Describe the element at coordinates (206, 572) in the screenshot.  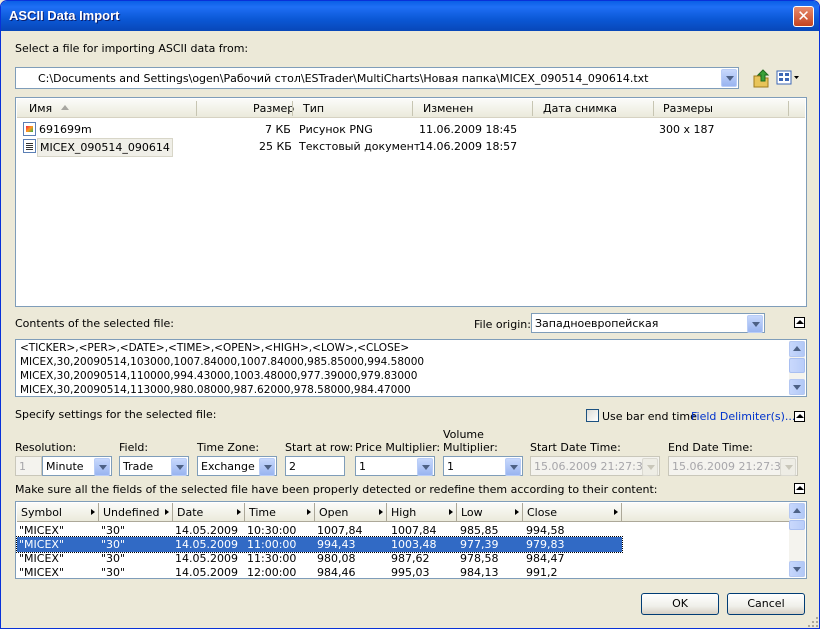
I see `cell-date: 14.05.2009` at that location.